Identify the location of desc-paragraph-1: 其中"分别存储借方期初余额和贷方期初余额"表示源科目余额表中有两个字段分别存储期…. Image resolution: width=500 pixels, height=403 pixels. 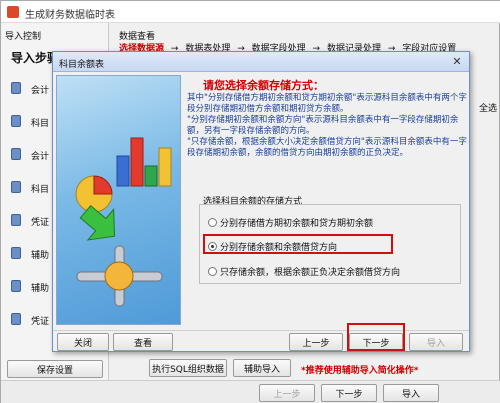
(327, 103).